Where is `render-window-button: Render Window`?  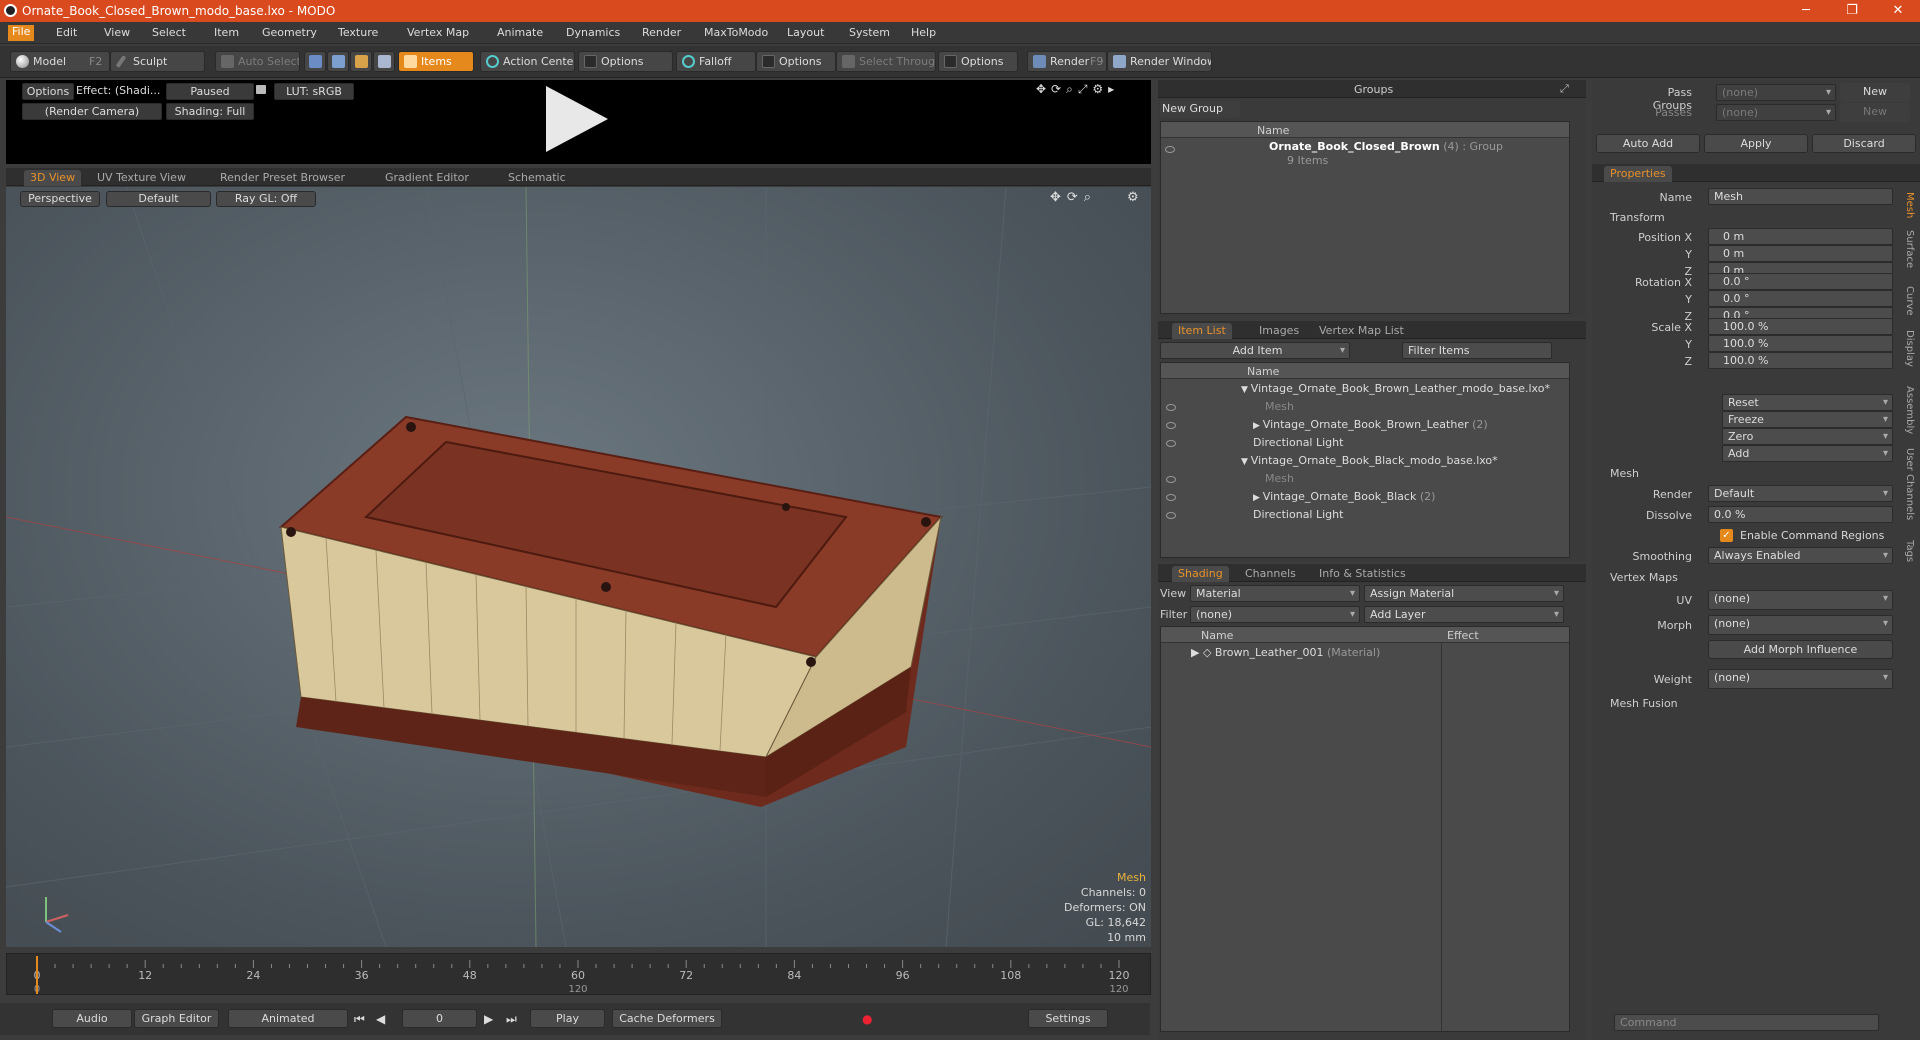
render-window-button: Render Window is located at coordinates (1159, 61).